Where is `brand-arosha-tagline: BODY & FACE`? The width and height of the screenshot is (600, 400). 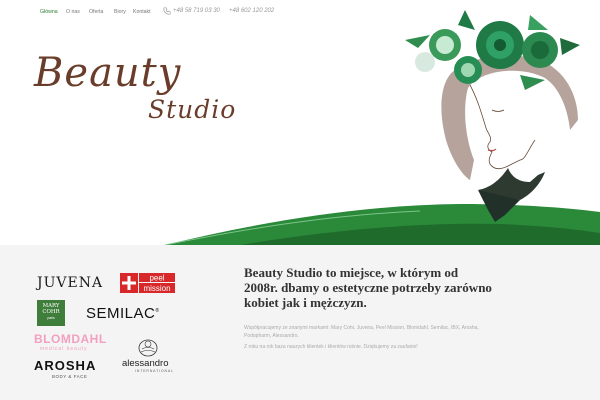
brand-arosha-tagline: BODY & FACE is located at coordinates (70, 376).